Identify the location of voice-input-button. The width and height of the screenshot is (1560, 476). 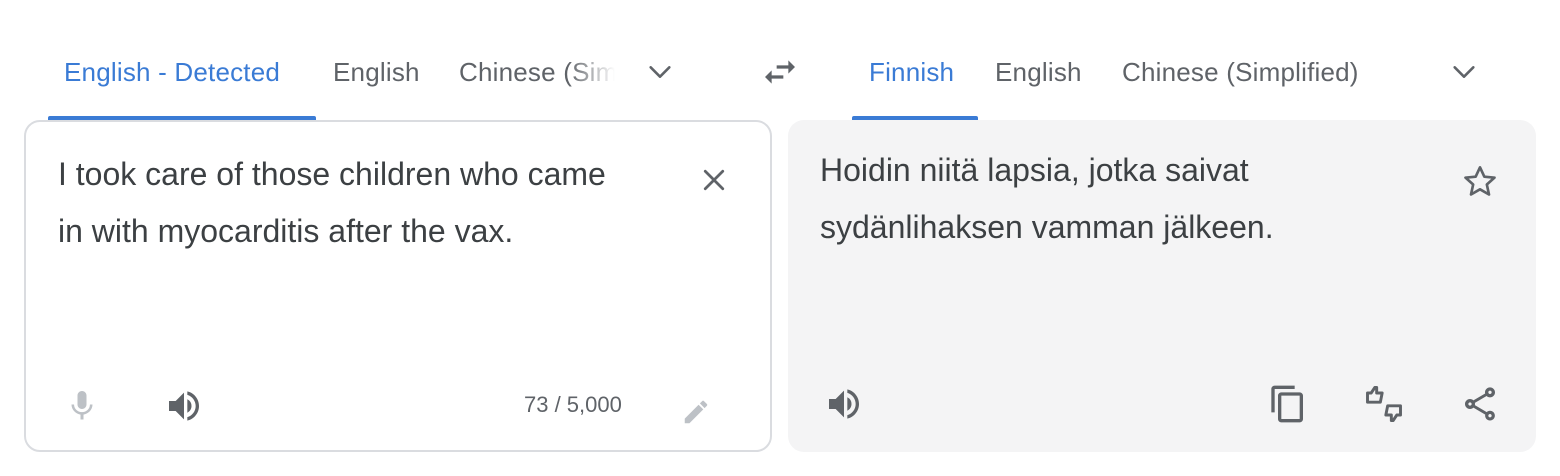
(82, 406).